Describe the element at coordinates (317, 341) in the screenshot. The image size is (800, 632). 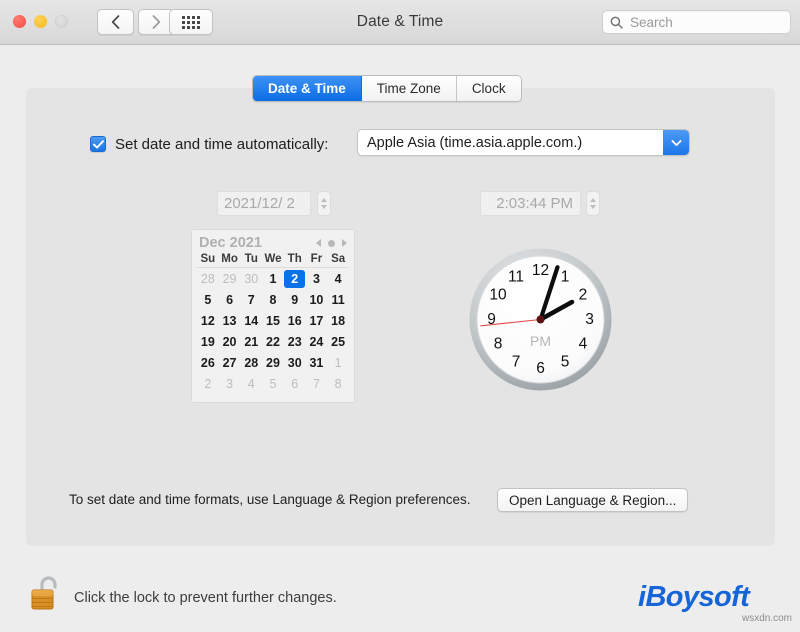
I see `calendar-day: 24` at that location.